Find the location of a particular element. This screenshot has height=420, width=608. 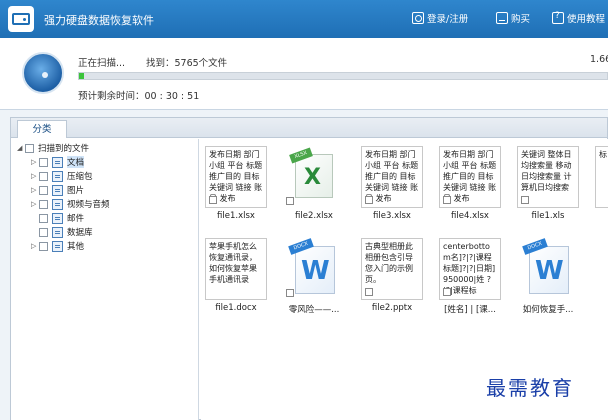

tree-item-label: 文档 is located at coordinates (76, 162).